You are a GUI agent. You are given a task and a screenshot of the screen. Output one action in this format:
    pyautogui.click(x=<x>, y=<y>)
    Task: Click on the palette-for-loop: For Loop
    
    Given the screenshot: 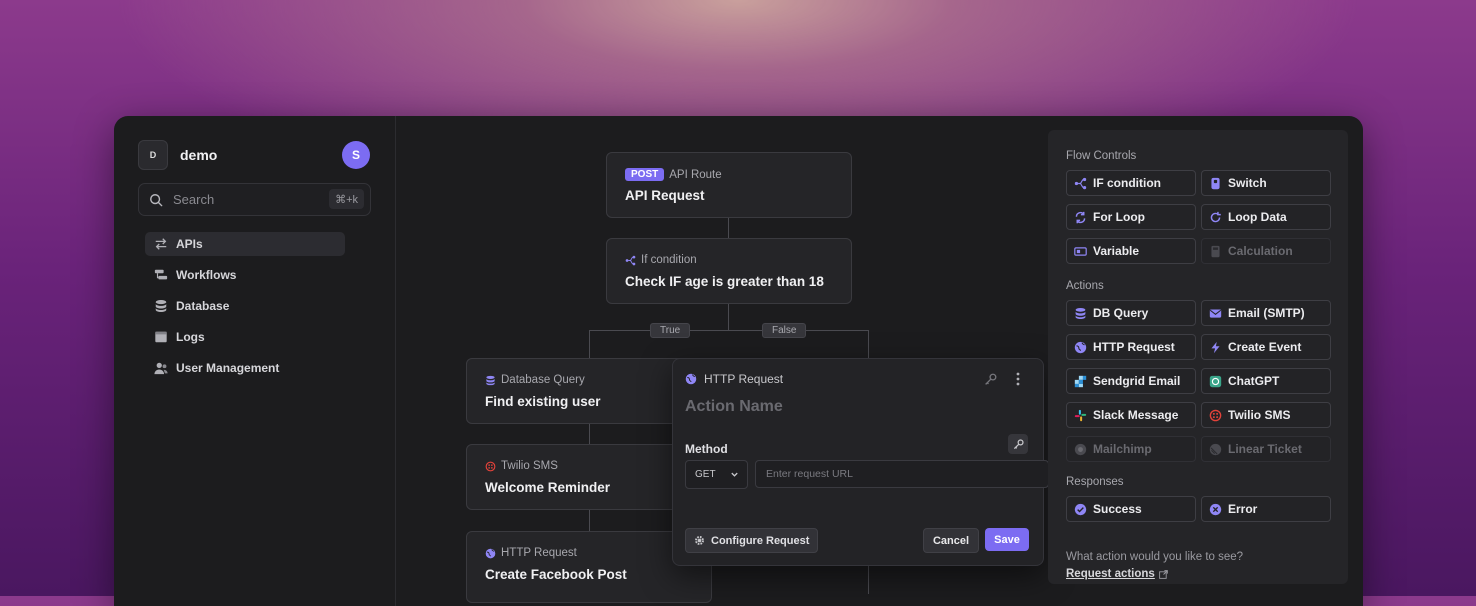 What is the action you would take?
    pyautogui.click(x=1131, y=217)
    